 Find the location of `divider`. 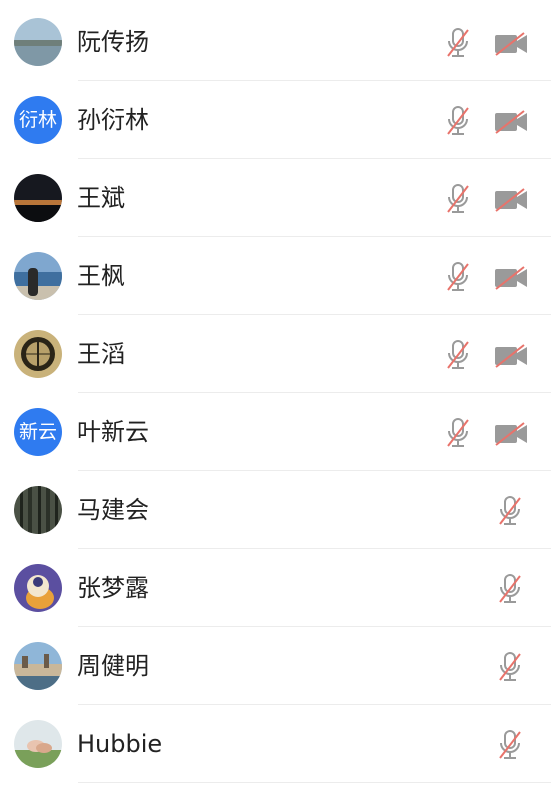

divider is located at coordinates (314, 782).